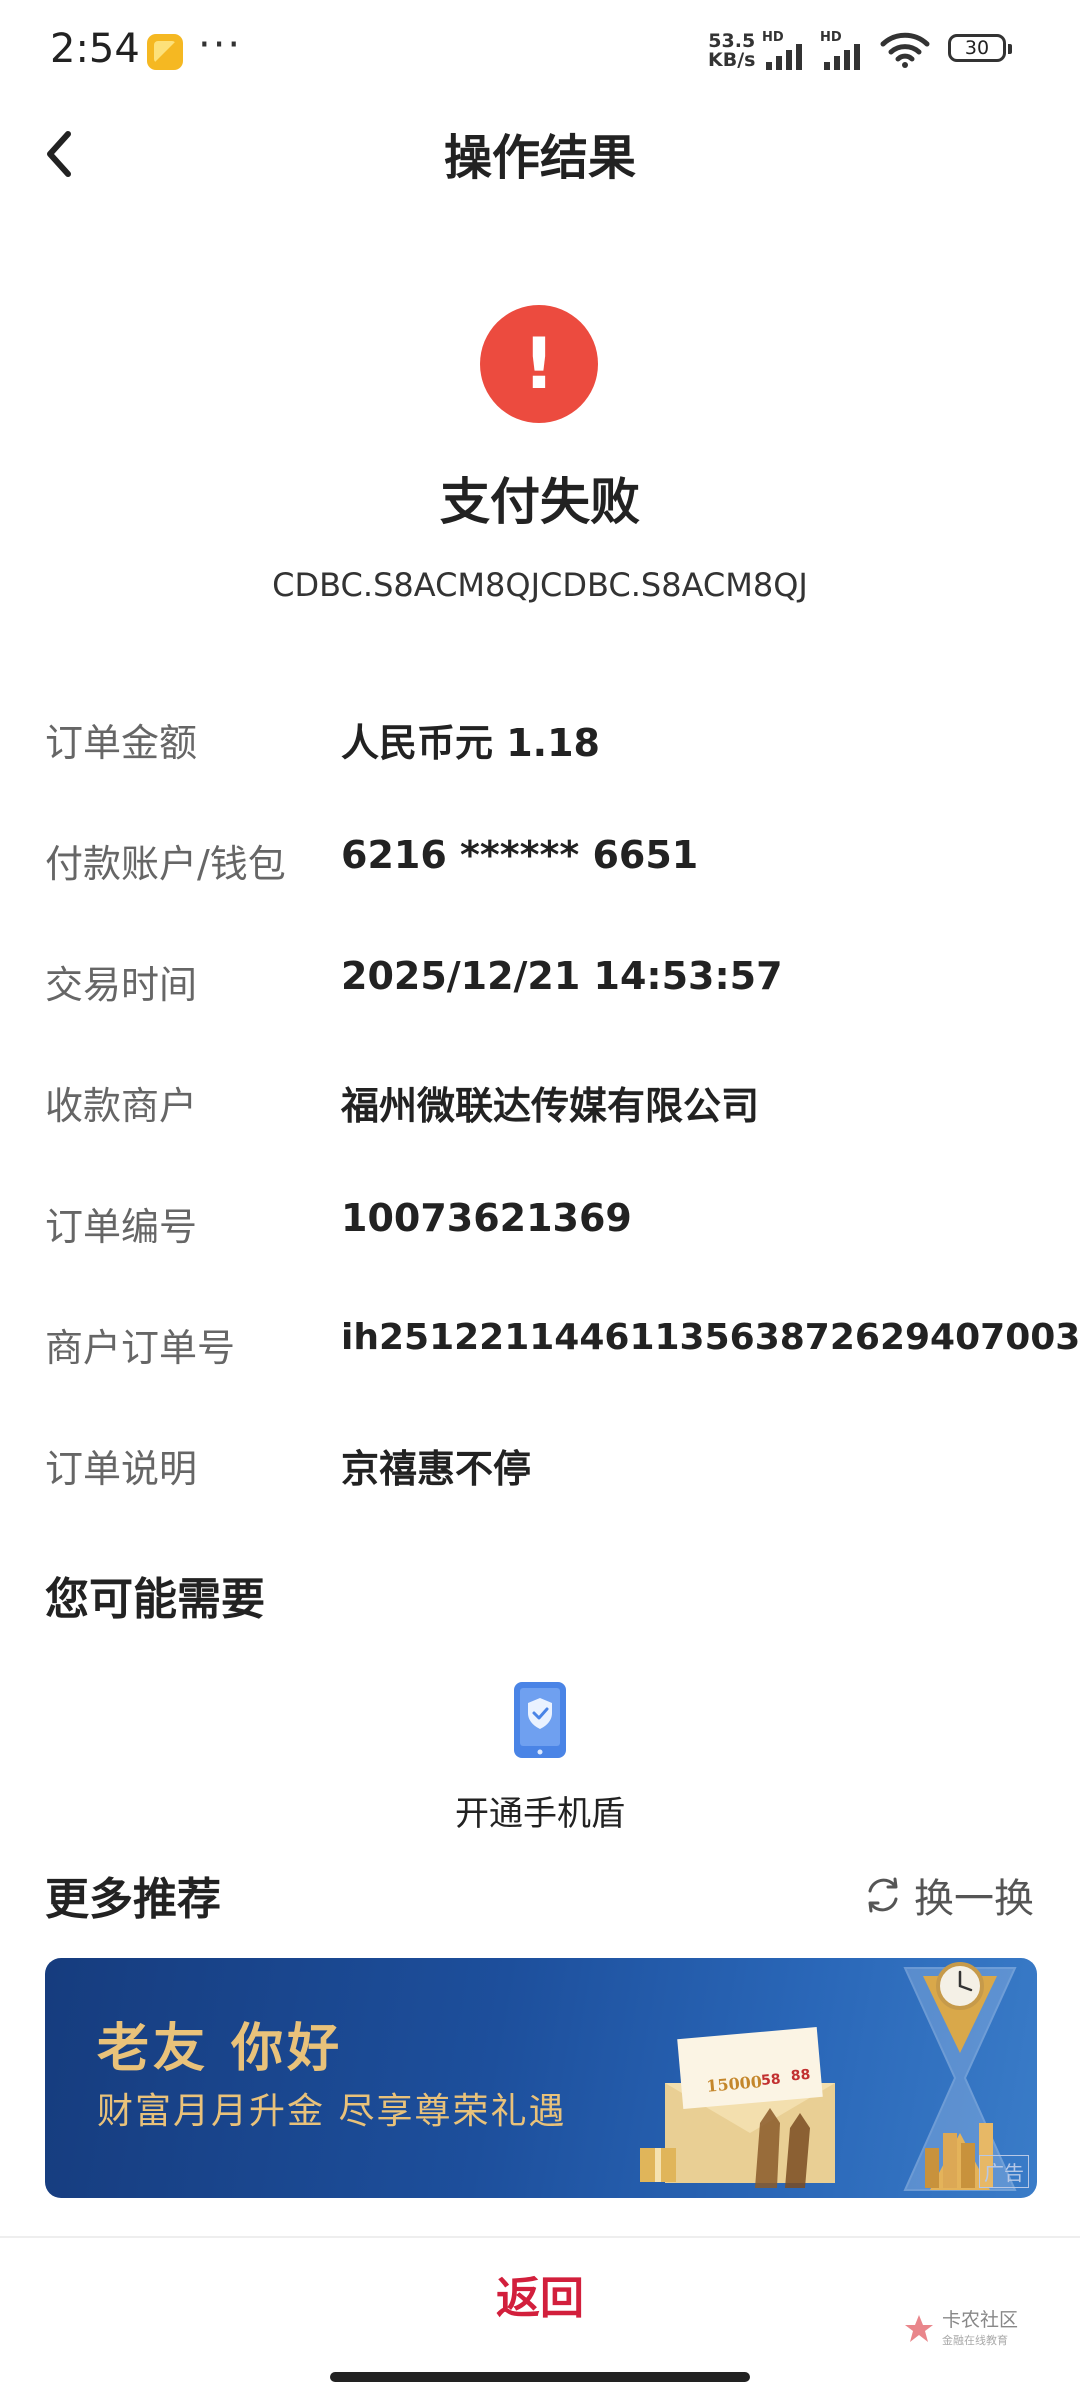 This screenshot has height=2402, width=1080. What do you see at coordinates (95, 49) in the screenshot?
I see `status-time: 2:54` at bounding box center [95, 49].